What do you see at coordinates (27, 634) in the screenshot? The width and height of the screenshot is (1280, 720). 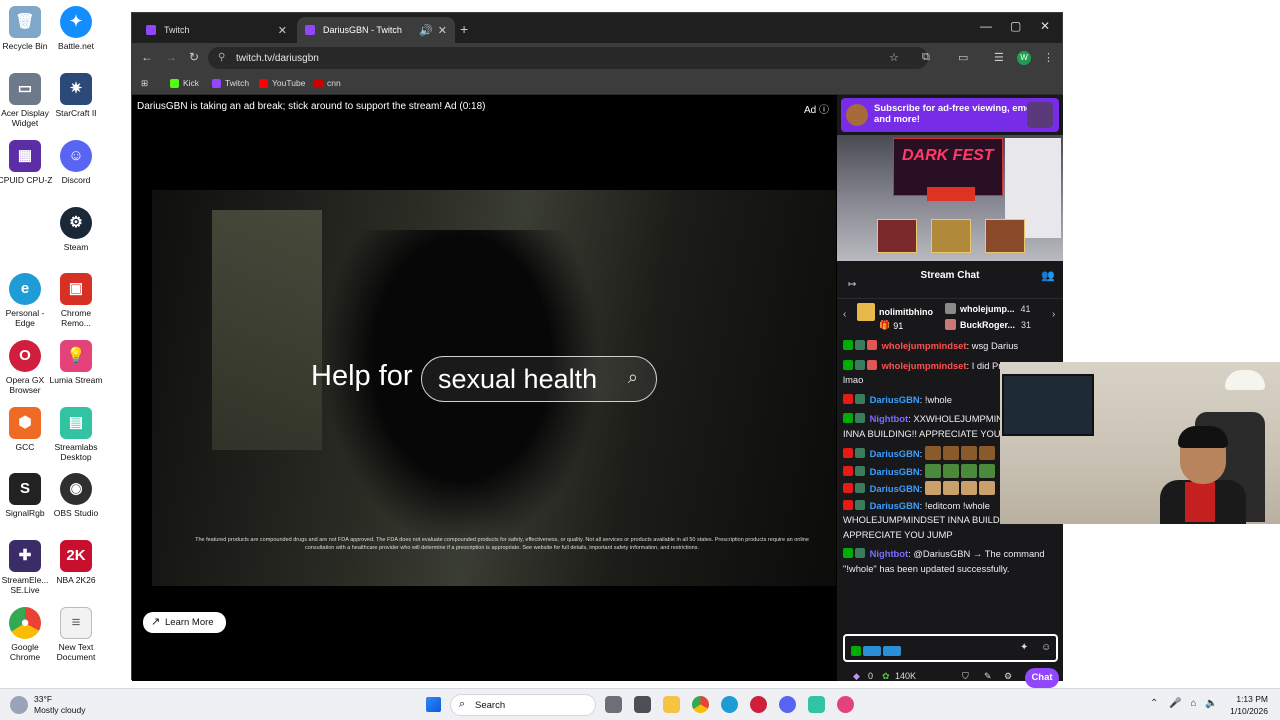 I see `desktop-icon-google-chrome: ● Google Chrome` at bounding box center [27, 634].